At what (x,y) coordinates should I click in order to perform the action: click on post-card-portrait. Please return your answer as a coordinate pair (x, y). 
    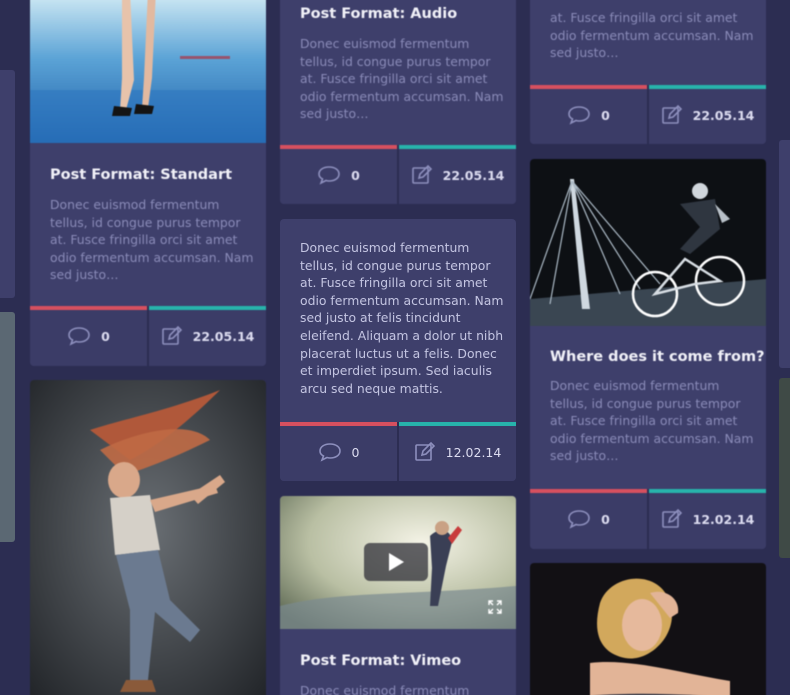
    Looking at the image, I should click on (648, 629).